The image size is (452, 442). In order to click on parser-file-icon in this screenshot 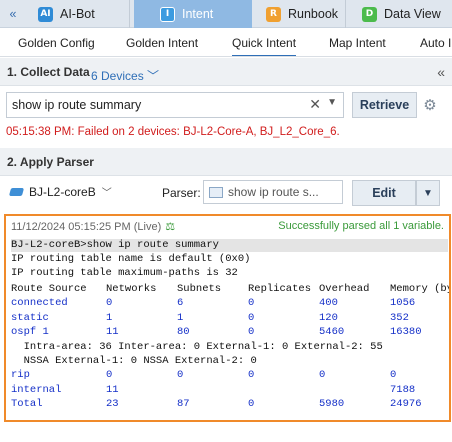, I will do `click(216, 192)`.